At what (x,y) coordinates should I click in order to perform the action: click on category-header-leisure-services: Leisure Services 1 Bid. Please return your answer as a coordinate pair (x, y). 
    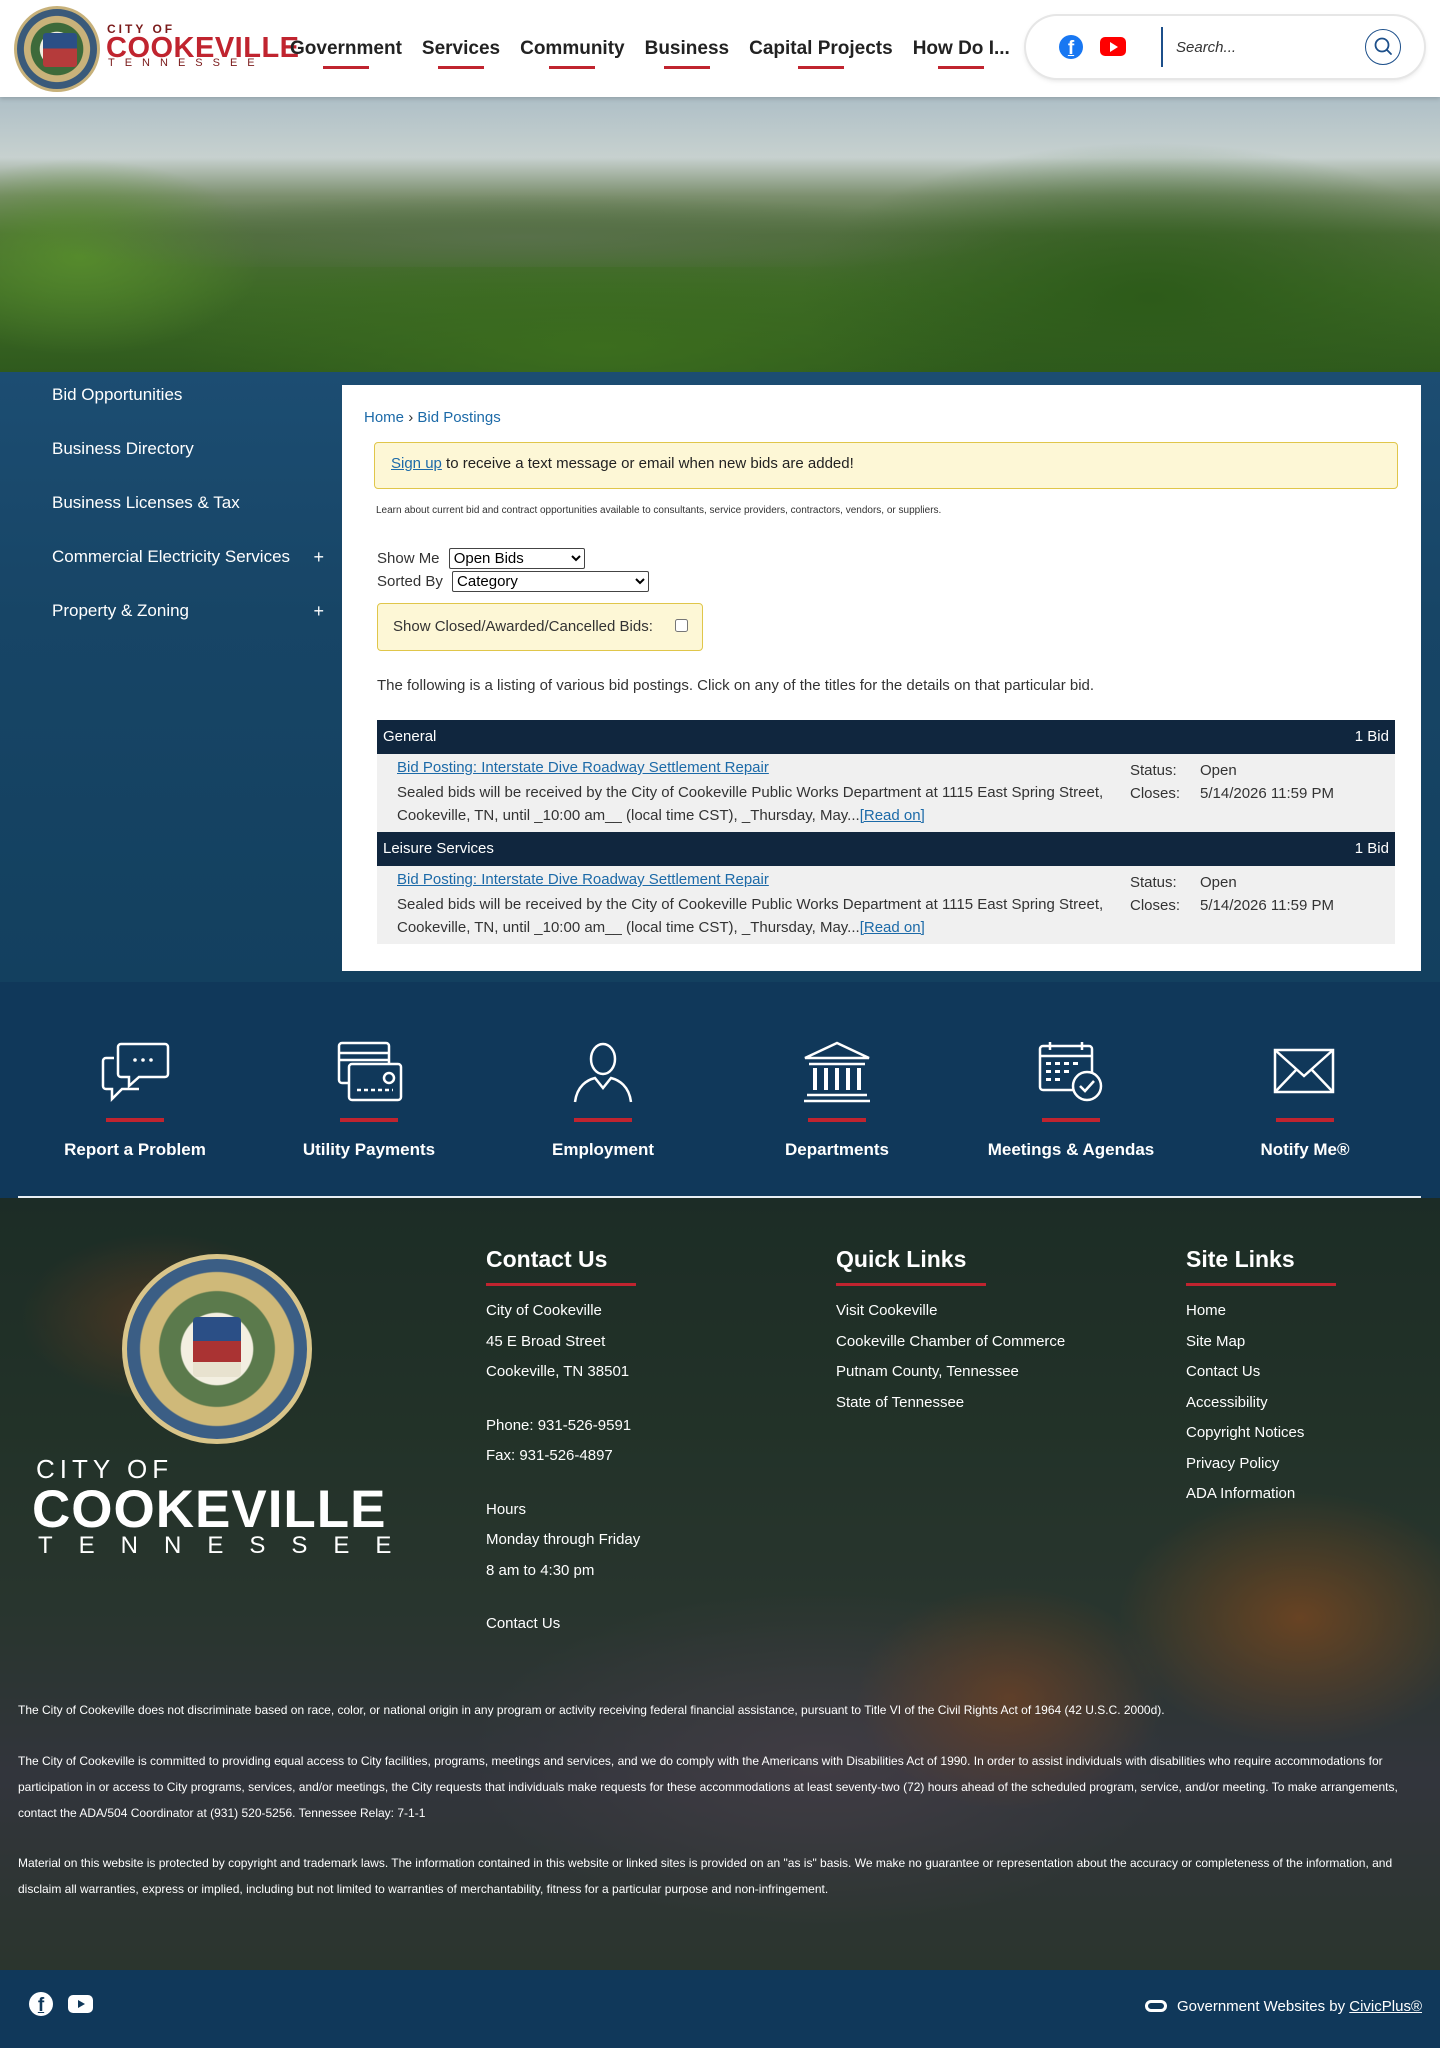
    Looking at the image, I should click on (886, 849).